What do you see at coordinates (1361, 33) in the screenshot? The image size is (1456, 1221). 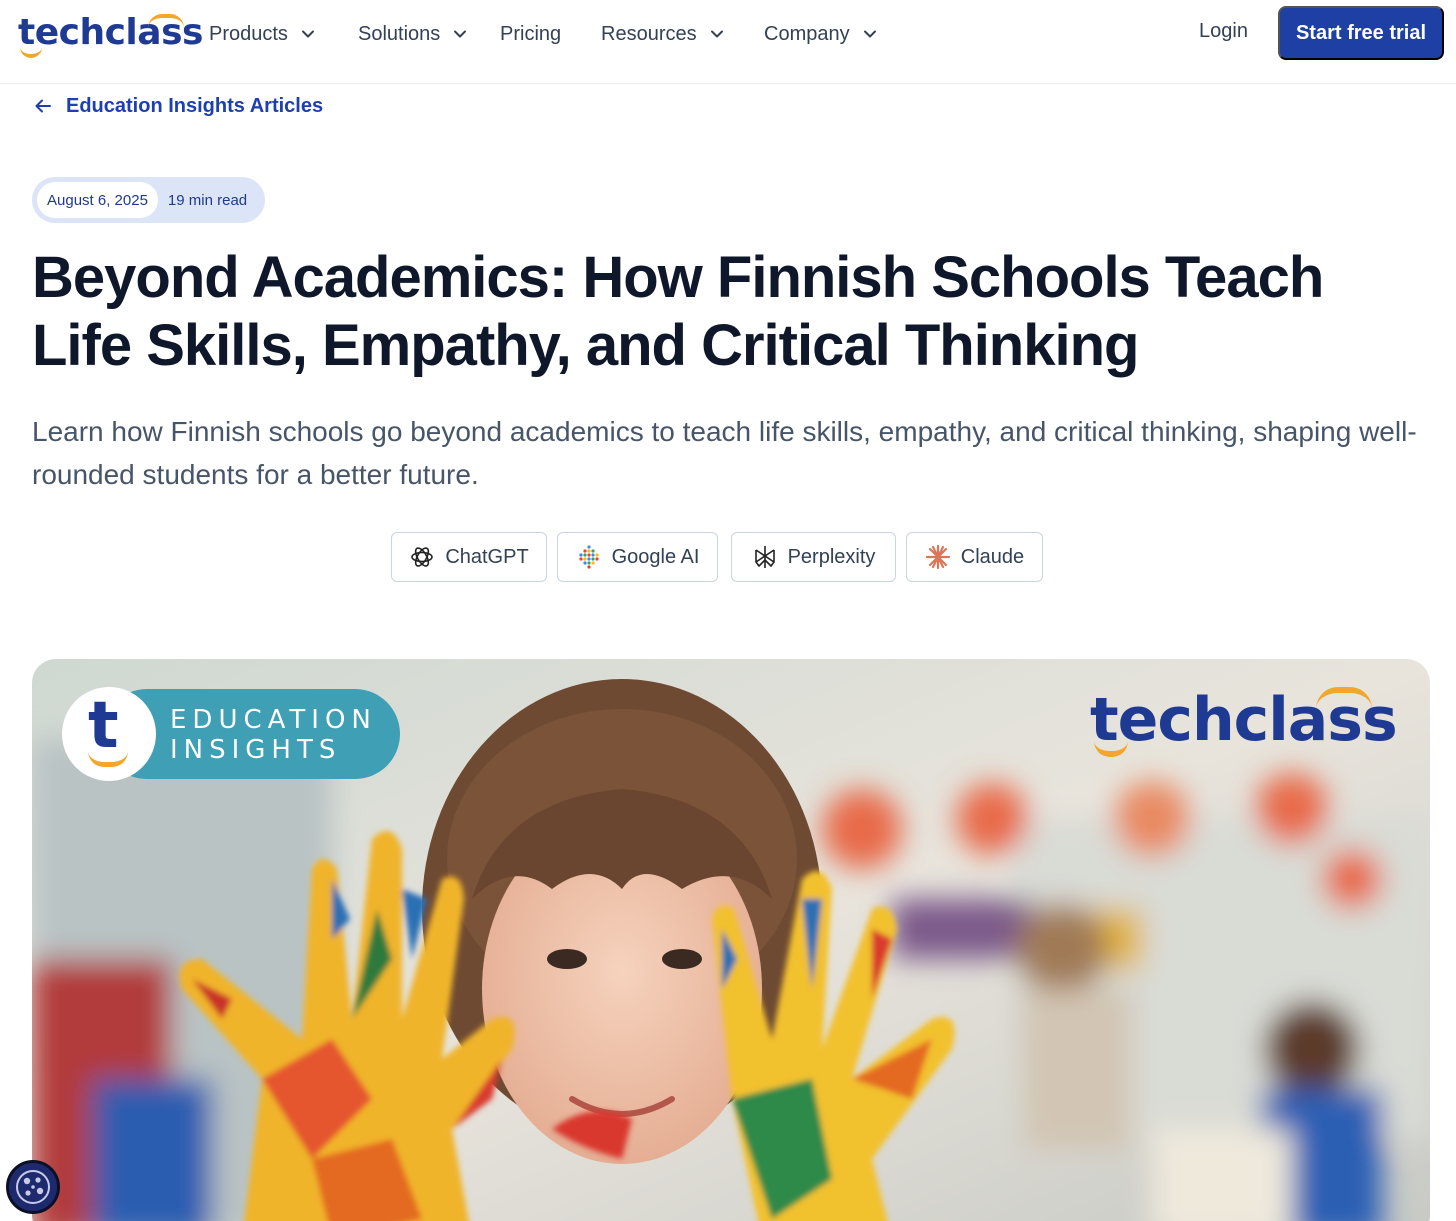 I see `start-free-trial-button: Start free trial` at bounding box center [1361, 33].